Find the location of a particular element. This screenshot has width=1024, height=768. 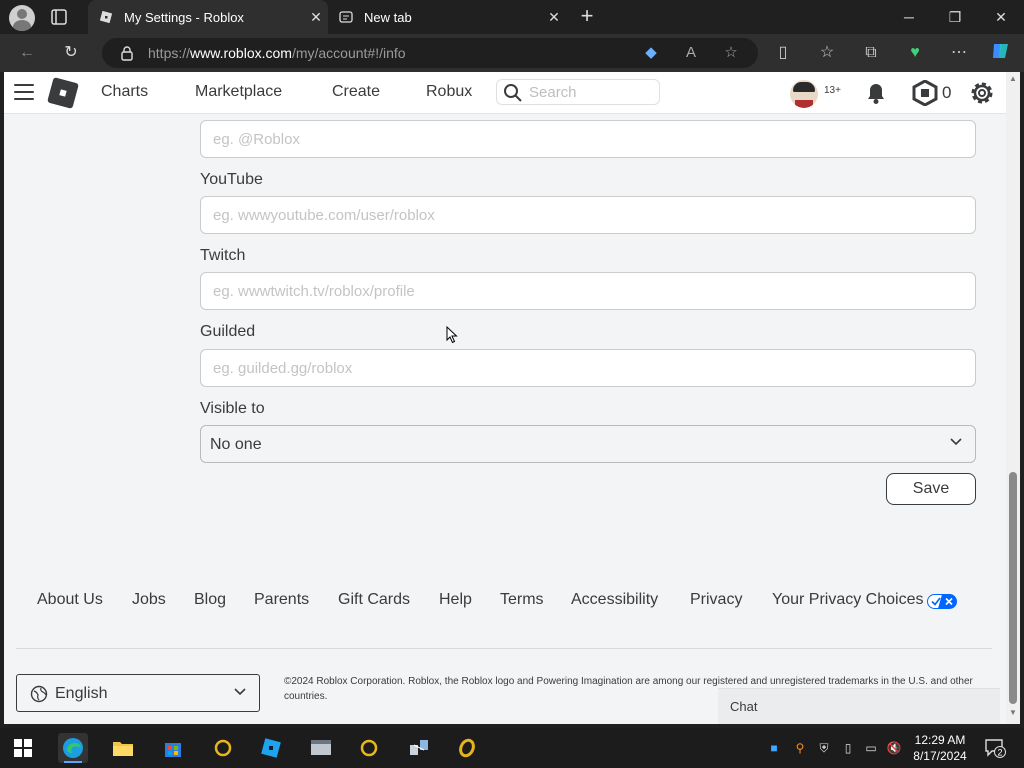

clock-date: 8/17/2024 is located at coordinates (940, 756).